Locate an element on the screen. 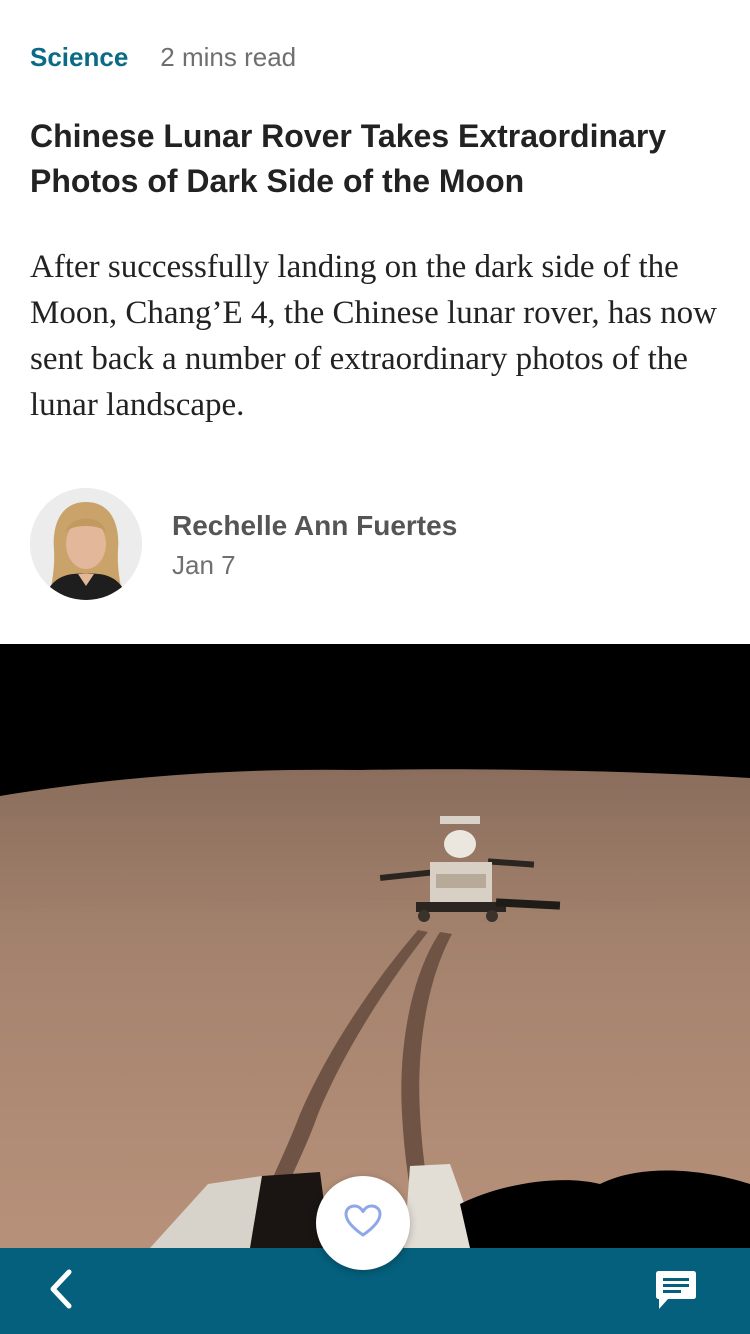 The height and width of the screenshot is (1334, 750). author-name: Rechelle Ann Fuertes is located at coordinates (314, 526).